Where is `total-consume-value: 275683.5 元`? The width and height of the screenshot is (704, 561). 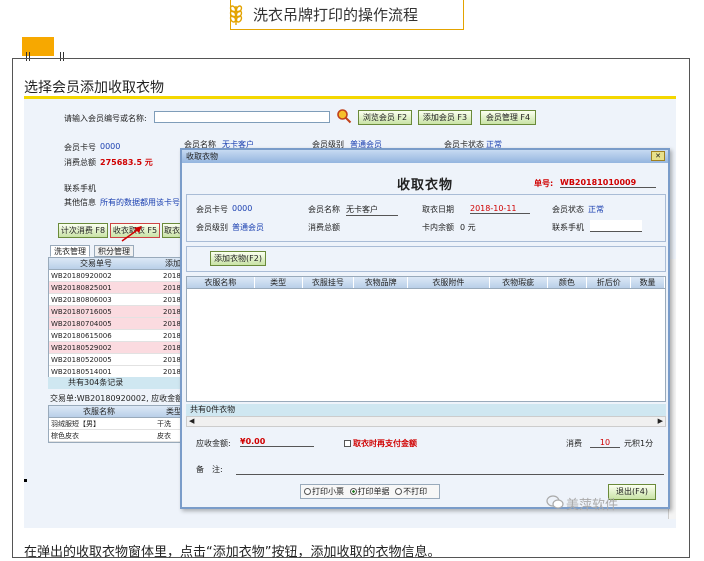
total-consume-value: 275683.5 元 is located at coordinates (126, 162).